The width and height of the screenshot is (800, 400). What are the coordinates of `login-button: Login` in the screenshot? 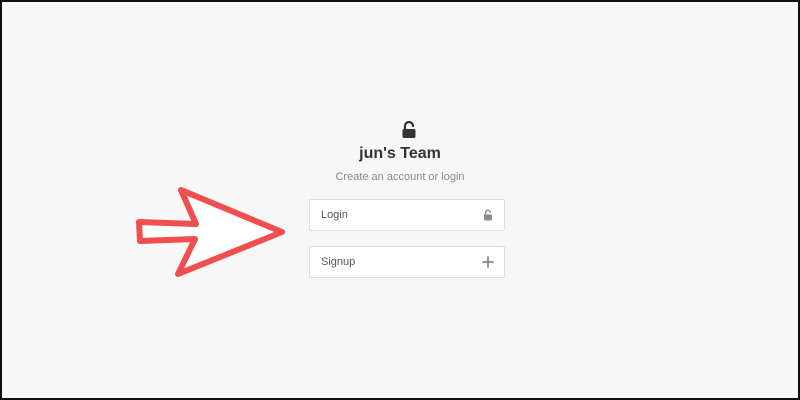 It's located at (407, 215).